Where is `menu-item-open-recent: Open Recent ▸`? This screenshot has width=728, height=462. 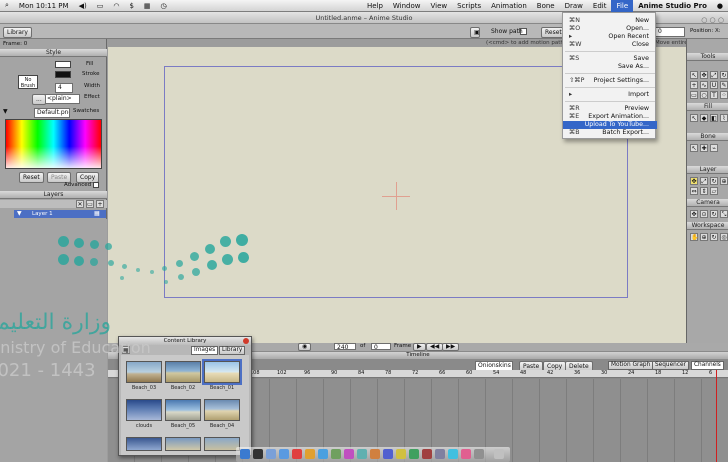 menu-item-open-recent: Open Recent ▸ is located at coordinates (610, 37).